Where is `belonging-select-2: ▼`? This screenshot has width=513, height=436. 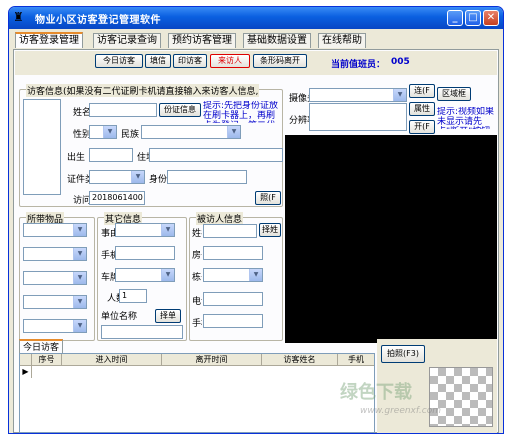 belonging-select-2: ▼ is located at coordinates (55, 254).